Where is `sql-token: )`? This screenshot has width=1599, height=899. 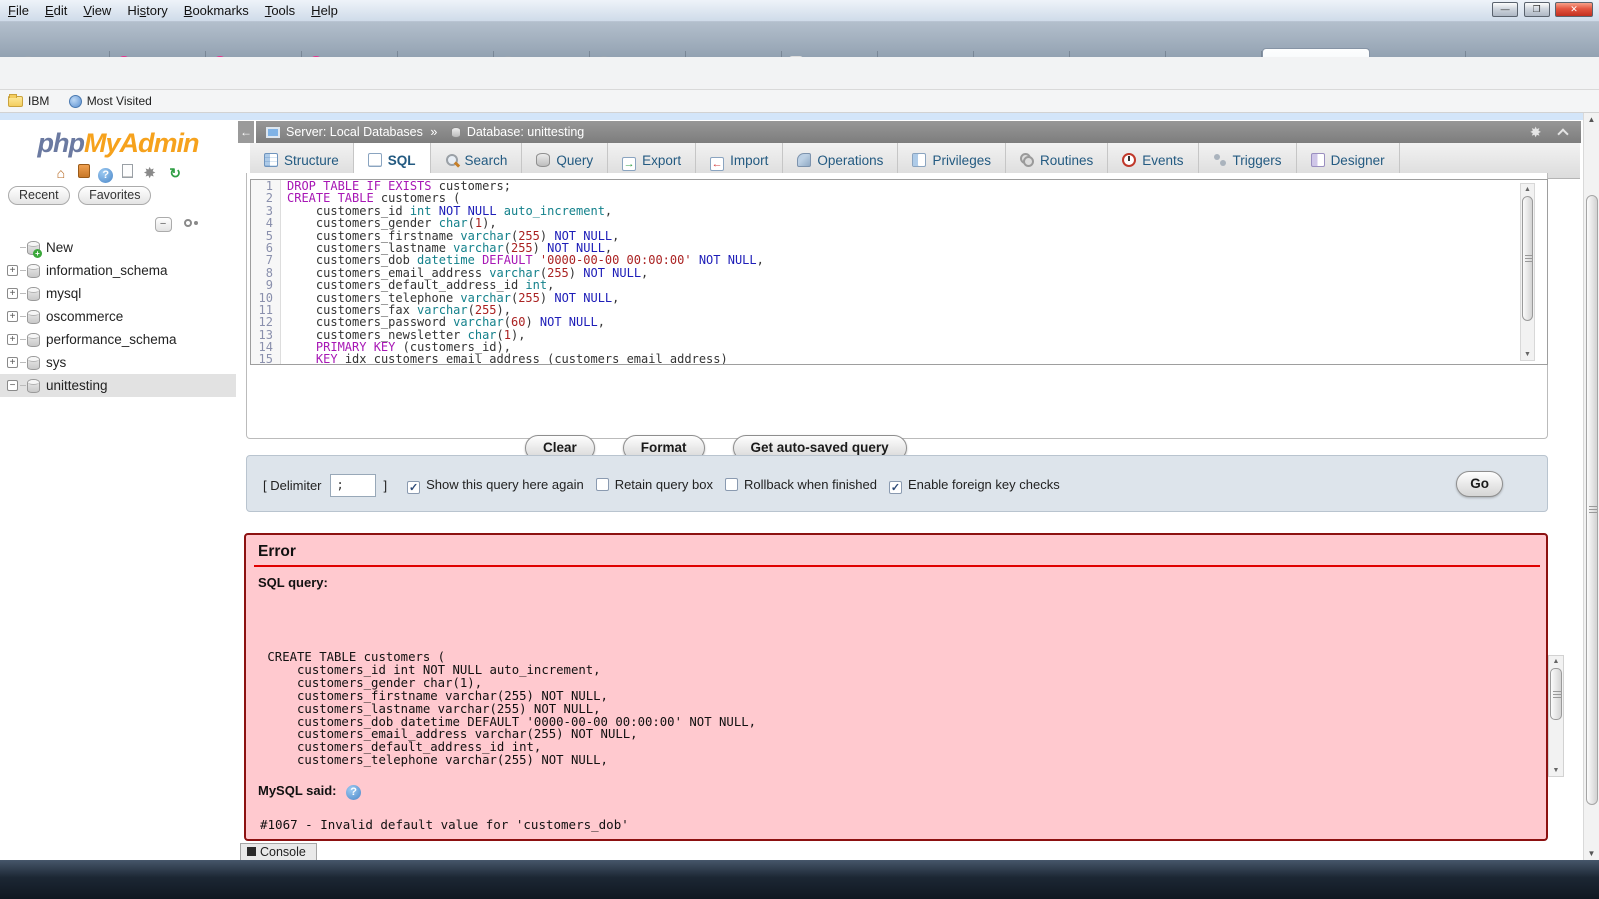 sql-token: ) is located at coordinates (532, 322).